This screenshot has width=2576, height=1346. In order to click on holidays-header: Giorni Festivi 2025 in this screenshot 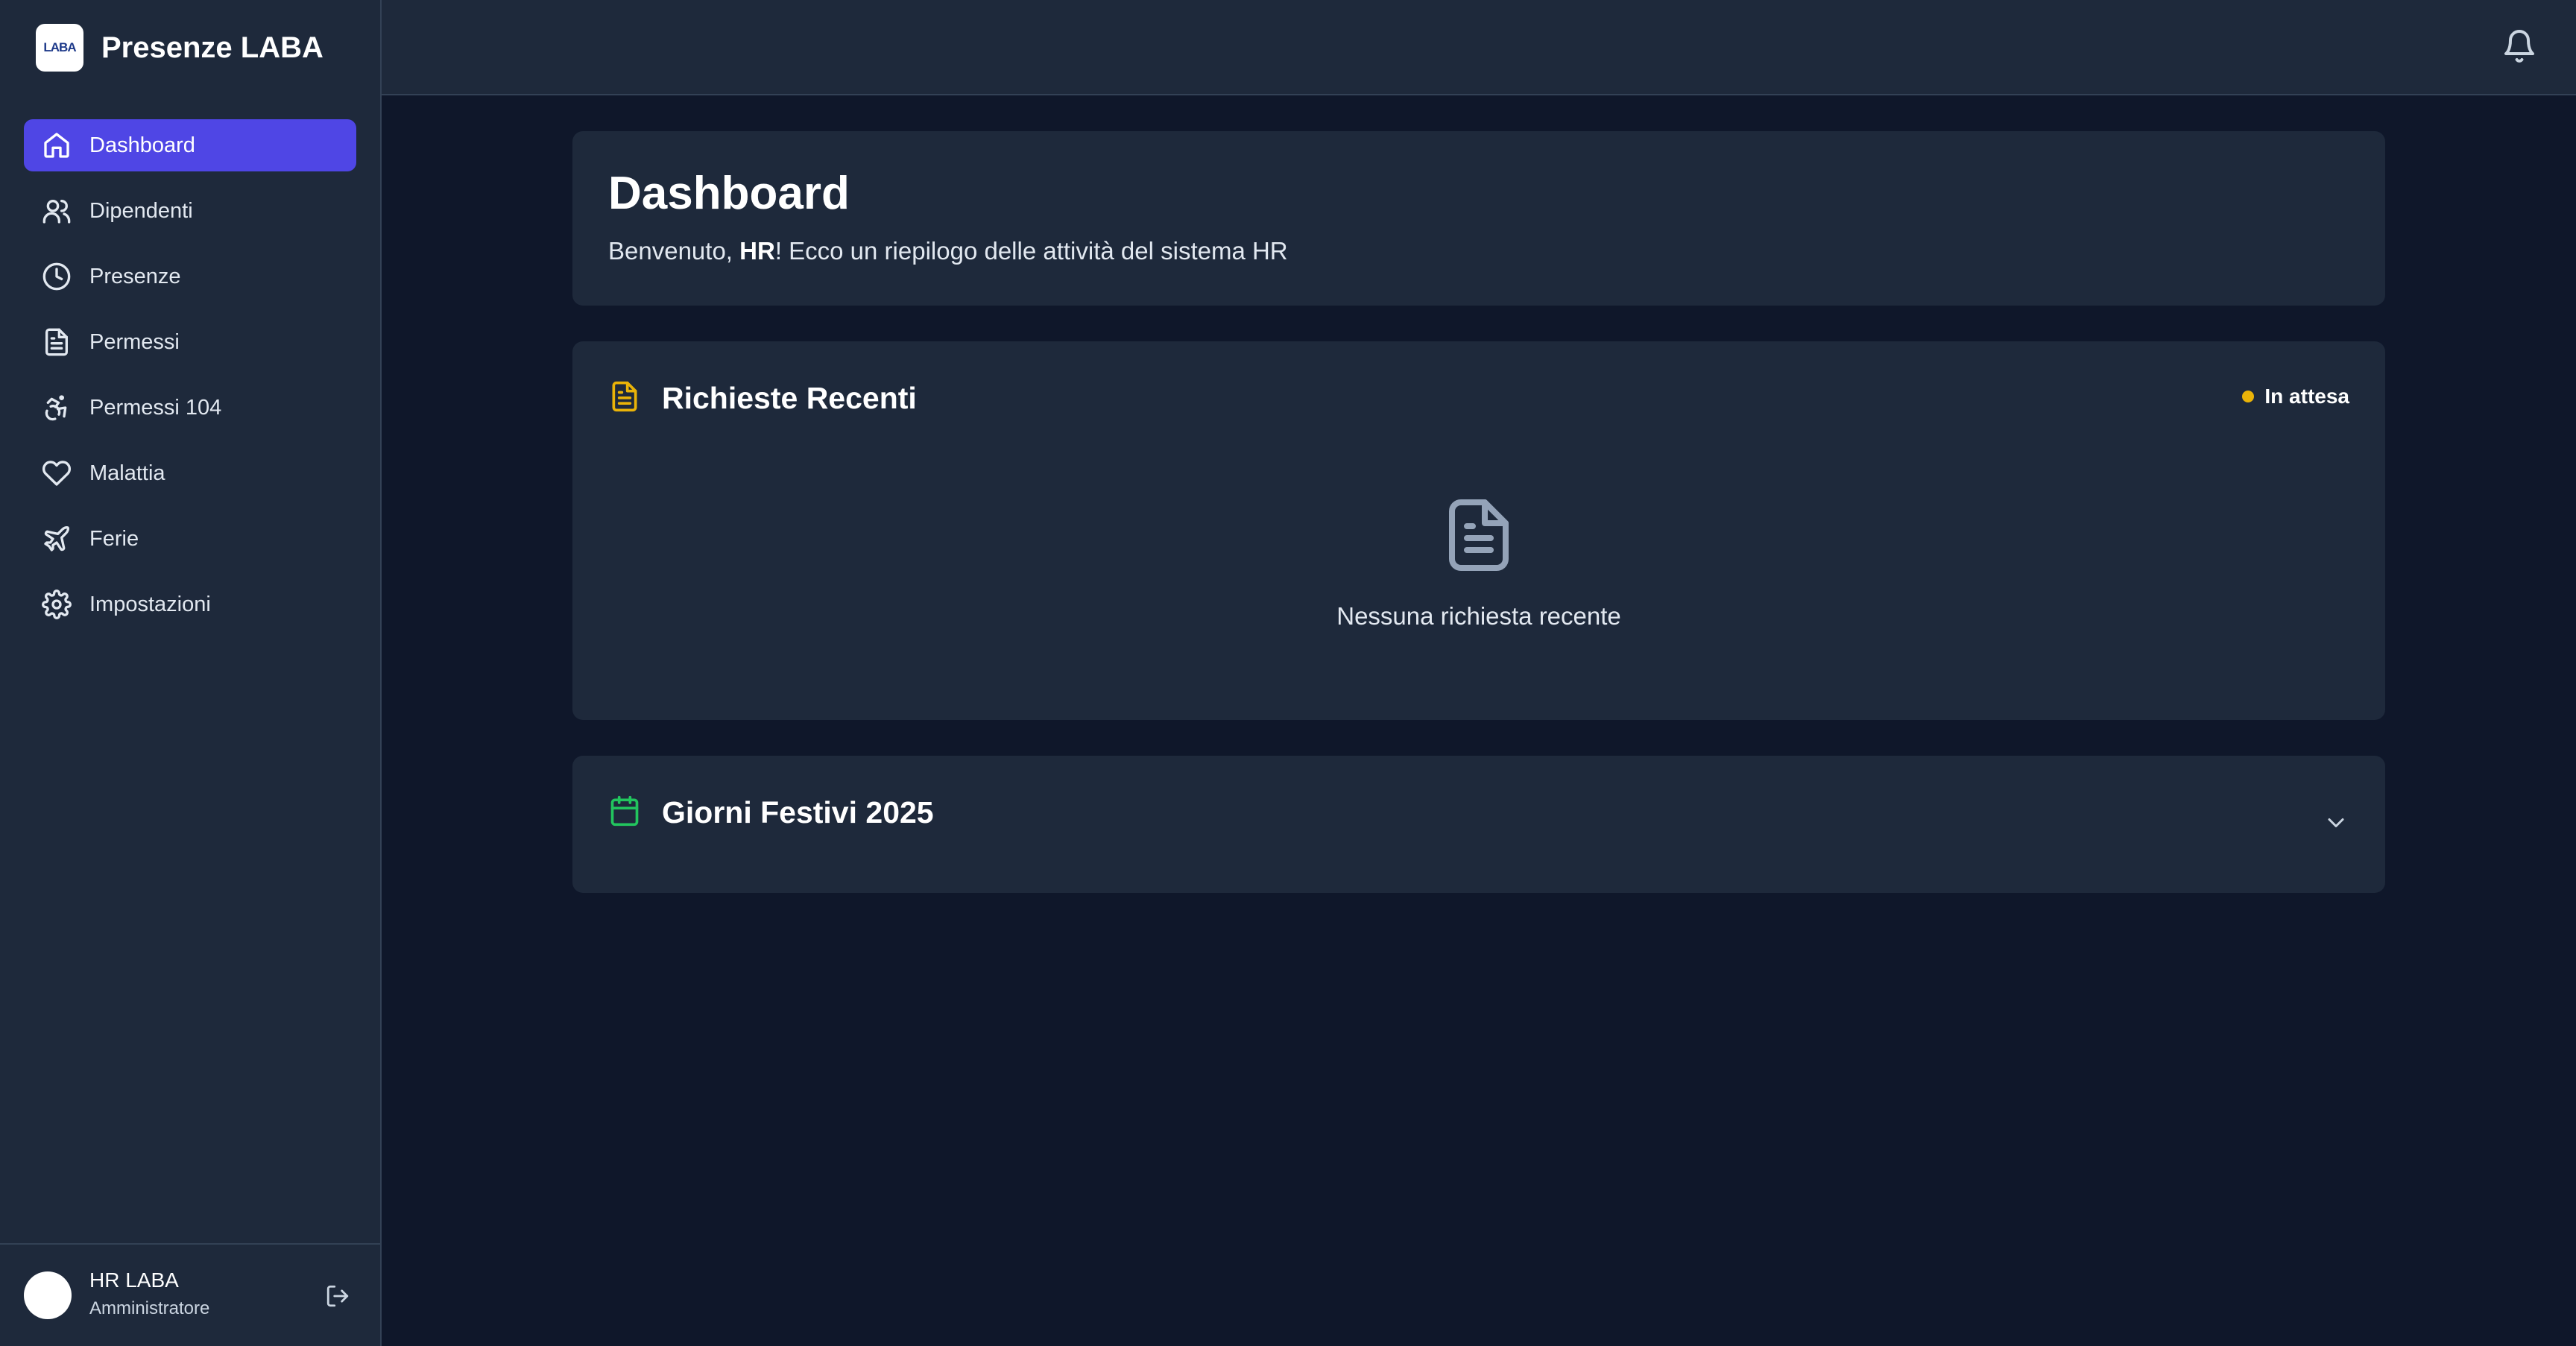, I will do `click(771, 812)`.